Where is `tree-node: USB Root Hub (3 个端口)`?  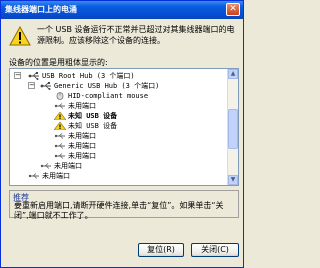
tree-node: USB Root Hub (3 个端口) is located at coordinates (81, 76).